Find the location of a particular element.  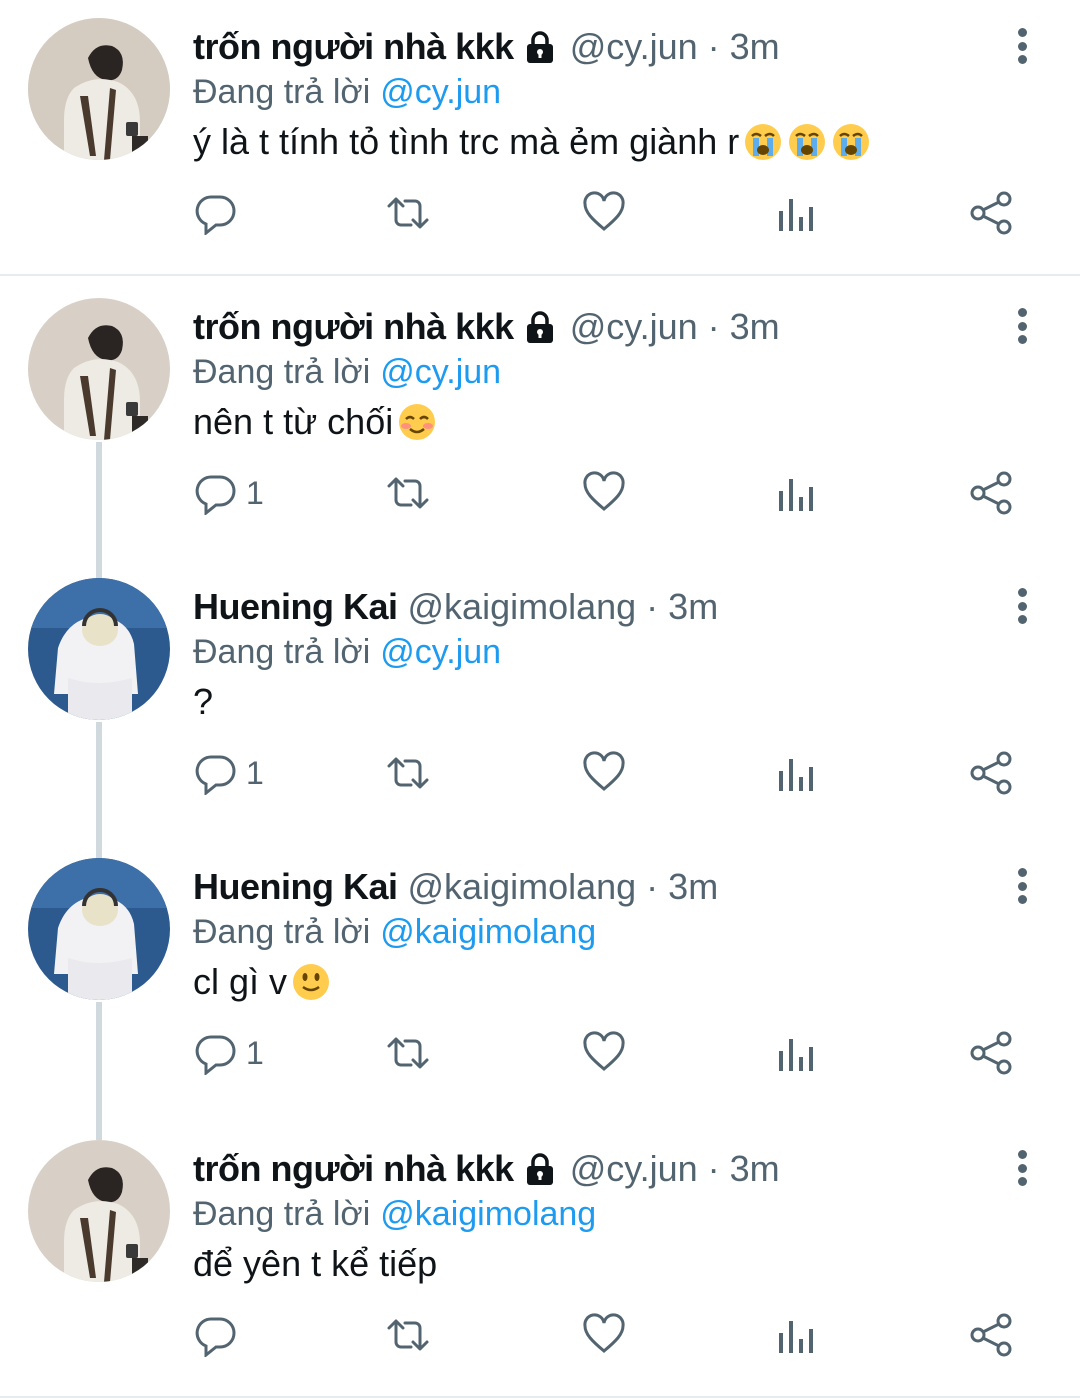

smiling-face-emoji is located at coordinates (417, 422).